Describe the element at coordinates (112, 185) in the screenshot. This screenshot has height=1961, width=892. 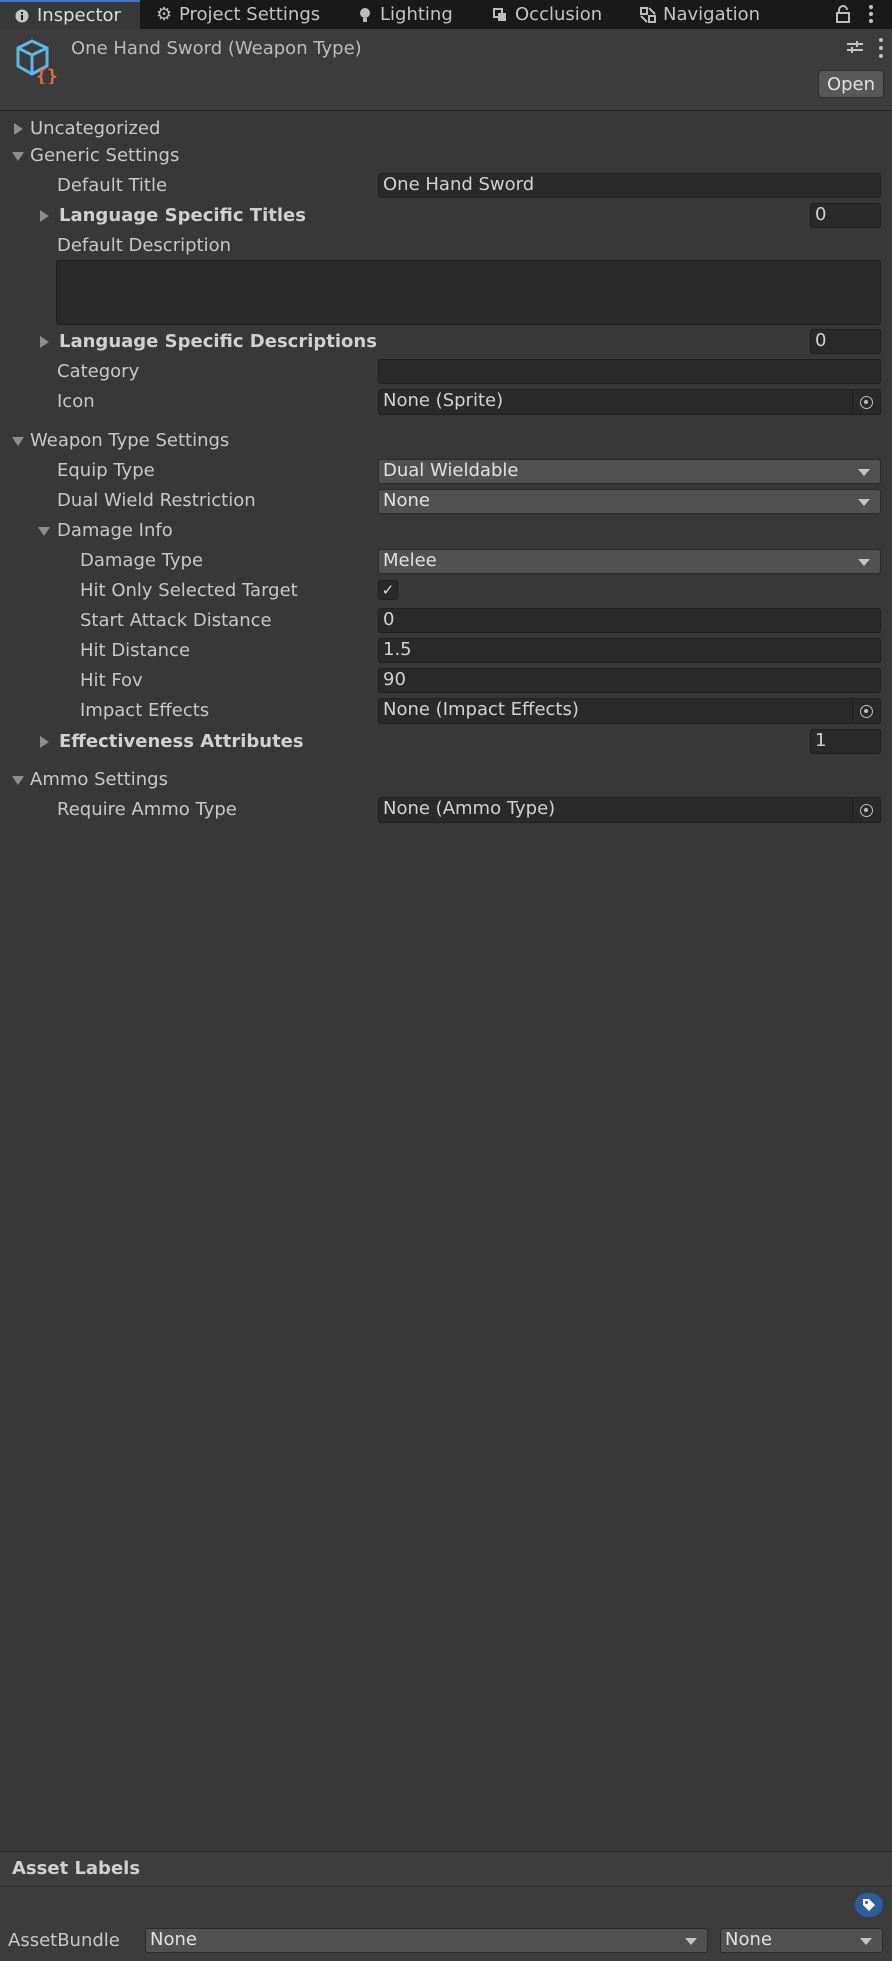
I see `default-title-label: Default Title` at that location.